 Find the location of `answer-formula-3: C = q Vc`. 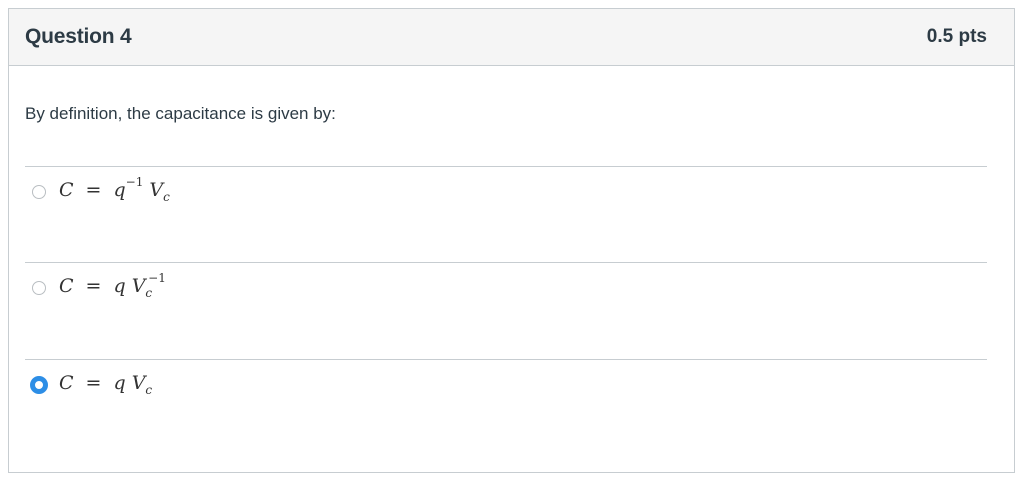

answer-formula-3: C = q Vc is located at coordinates (106, 384).